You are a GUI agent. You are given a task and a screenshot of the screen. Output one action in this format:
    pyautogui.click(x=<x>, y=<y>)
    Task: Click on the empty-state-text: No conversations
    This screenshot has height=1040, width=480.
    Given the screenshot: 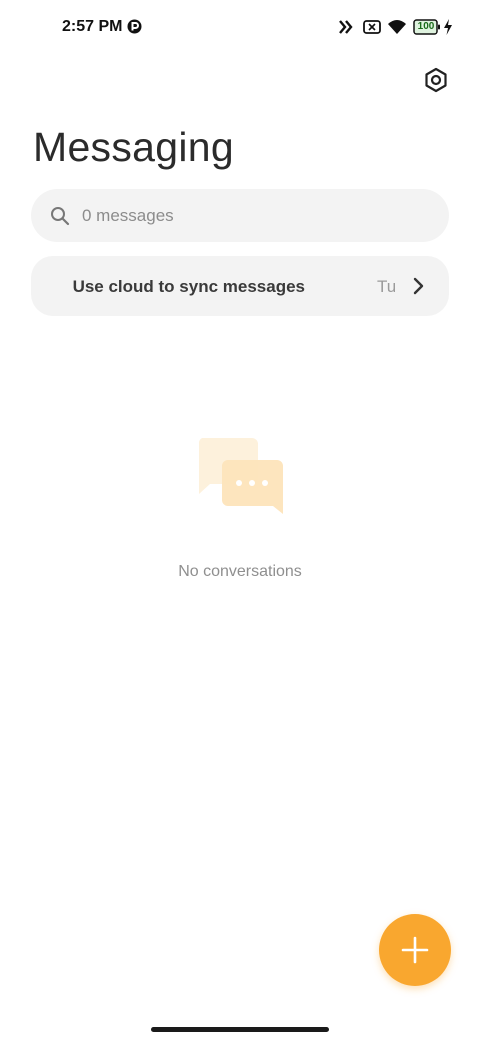 What is the action you would take?
    pyautogui.click(x=240, y=571)
    